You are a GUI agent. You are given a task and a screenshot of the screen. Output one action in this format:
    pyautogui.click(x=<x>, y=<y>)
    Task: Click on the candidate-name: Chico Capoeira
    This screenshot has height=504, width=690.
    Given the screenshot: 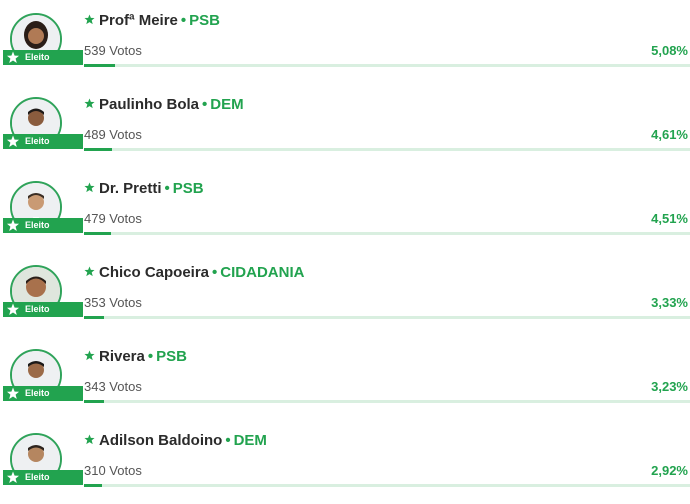 What is the action you would take?
    pyautogui.click(x=154, y=272)
    